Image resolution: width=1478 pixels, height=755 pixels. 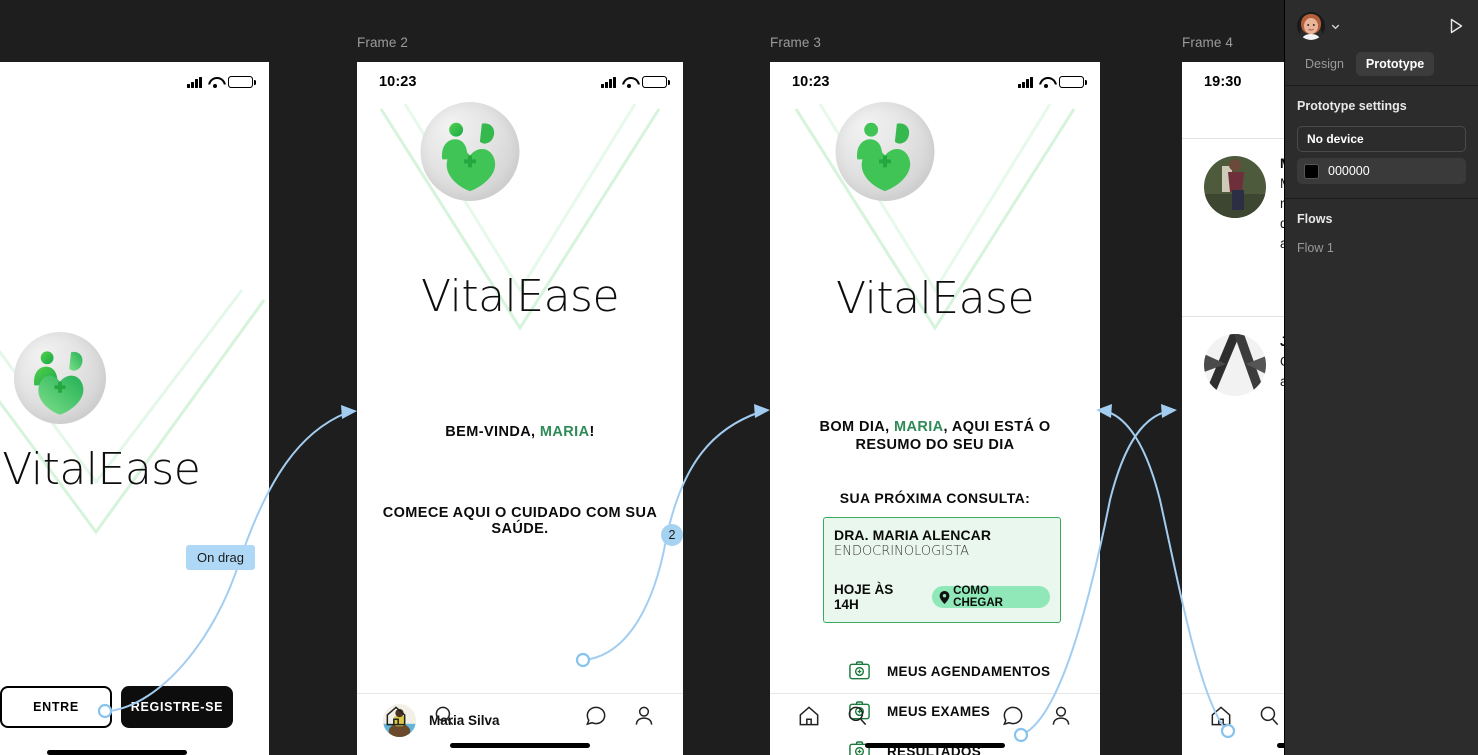 I want to click on greeting-prefix: BOM DIA,, so click(x=856, y=427).